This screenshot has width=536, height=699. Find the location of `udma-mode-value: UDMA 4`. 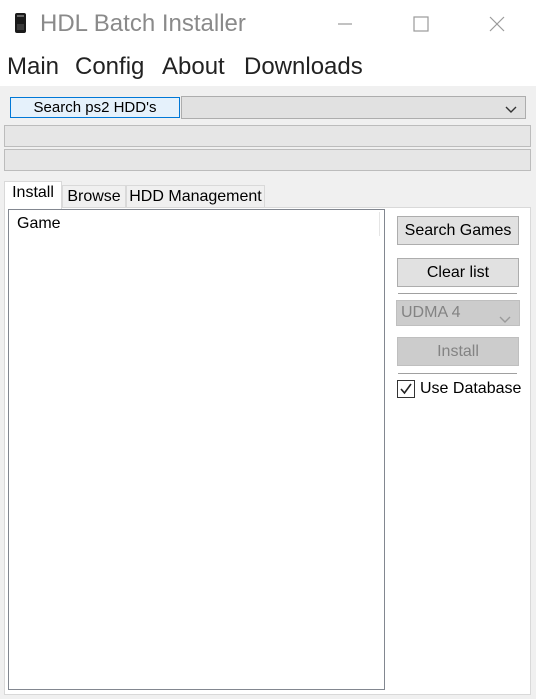

udma-mode-value: UDMA 4 is located at coordinates (431, 312).